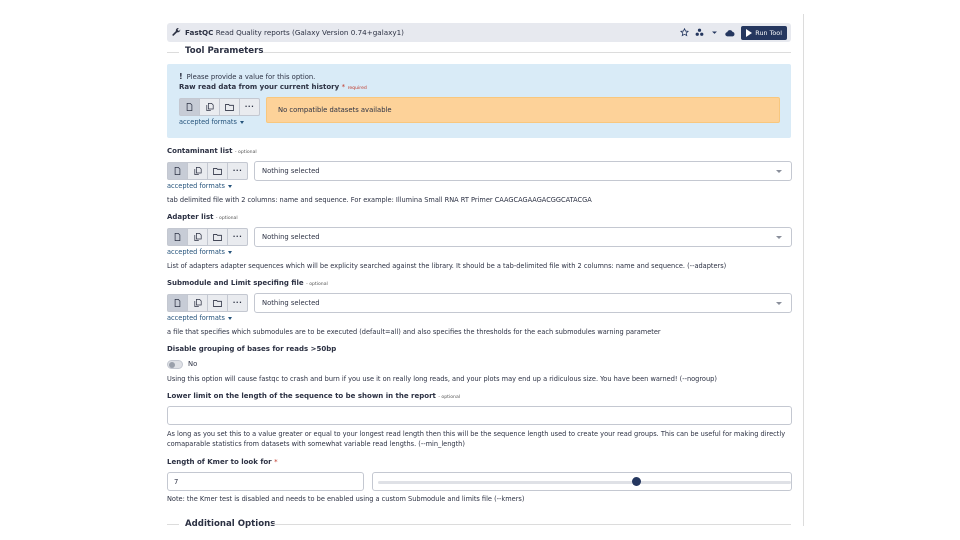 The width and height of the screenshot is (960, 540). I want to click on star-icon, so click(684, 32).